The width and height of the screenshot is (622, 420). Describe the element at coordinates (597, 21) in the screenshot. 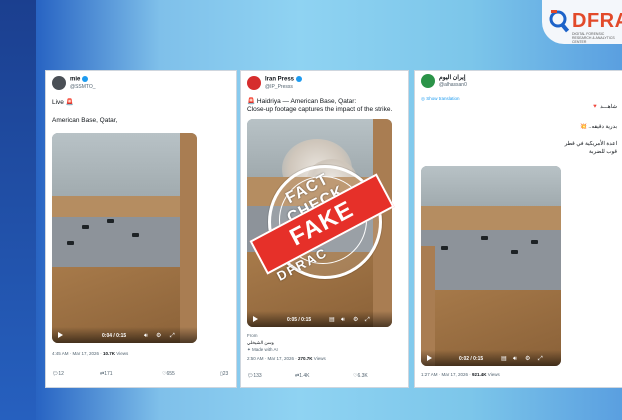

I see `logo-text: DFRA` at that location.